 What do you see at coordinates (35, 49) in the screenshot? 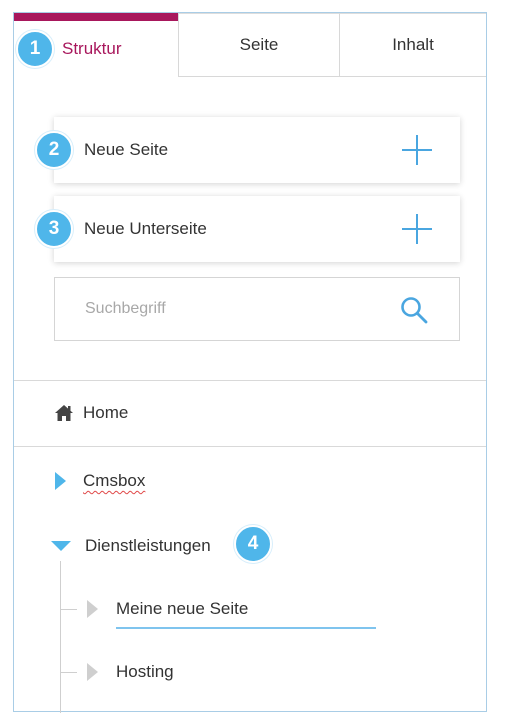
I see `step-badge-1: 1` at bounding box center [35, 49].